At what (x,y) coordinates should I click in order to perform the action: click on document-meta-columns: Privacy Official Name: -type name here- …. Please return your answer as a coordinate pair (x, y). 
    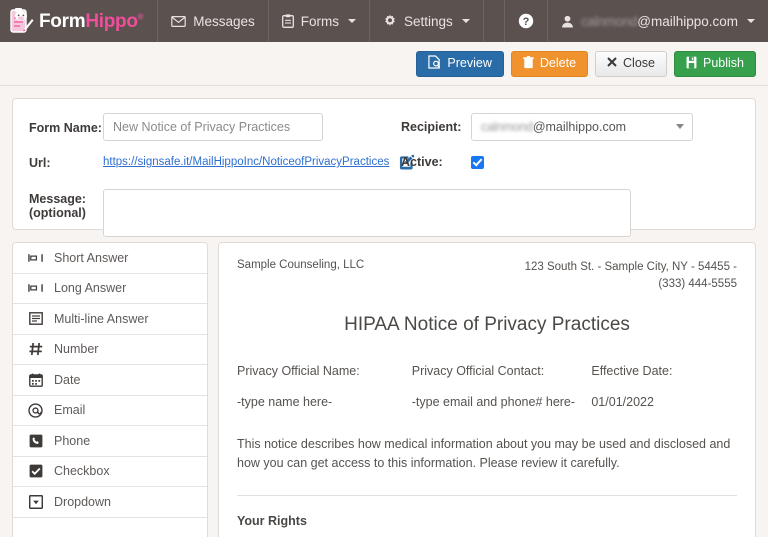
    Looking at the image, I should click on (487, 386).